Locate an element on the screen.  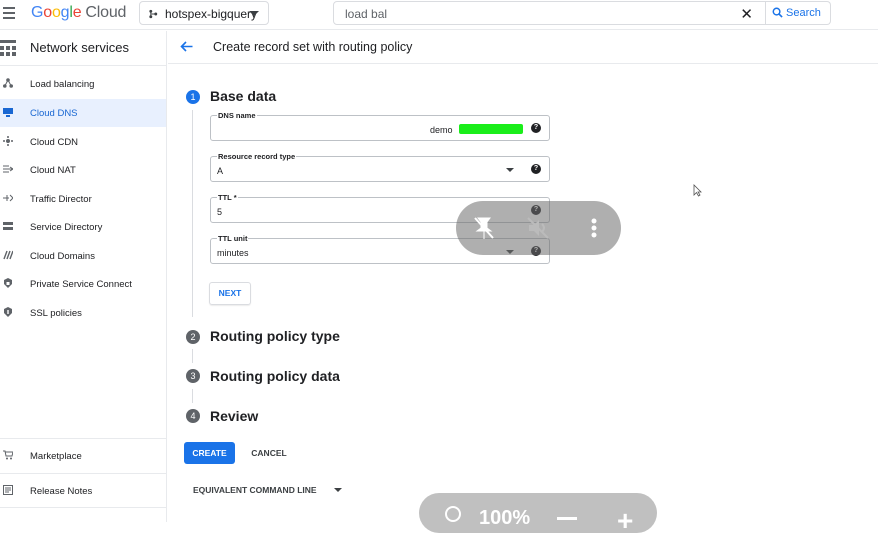
step-badge-4: 4 is located at coordinates (193, 416).